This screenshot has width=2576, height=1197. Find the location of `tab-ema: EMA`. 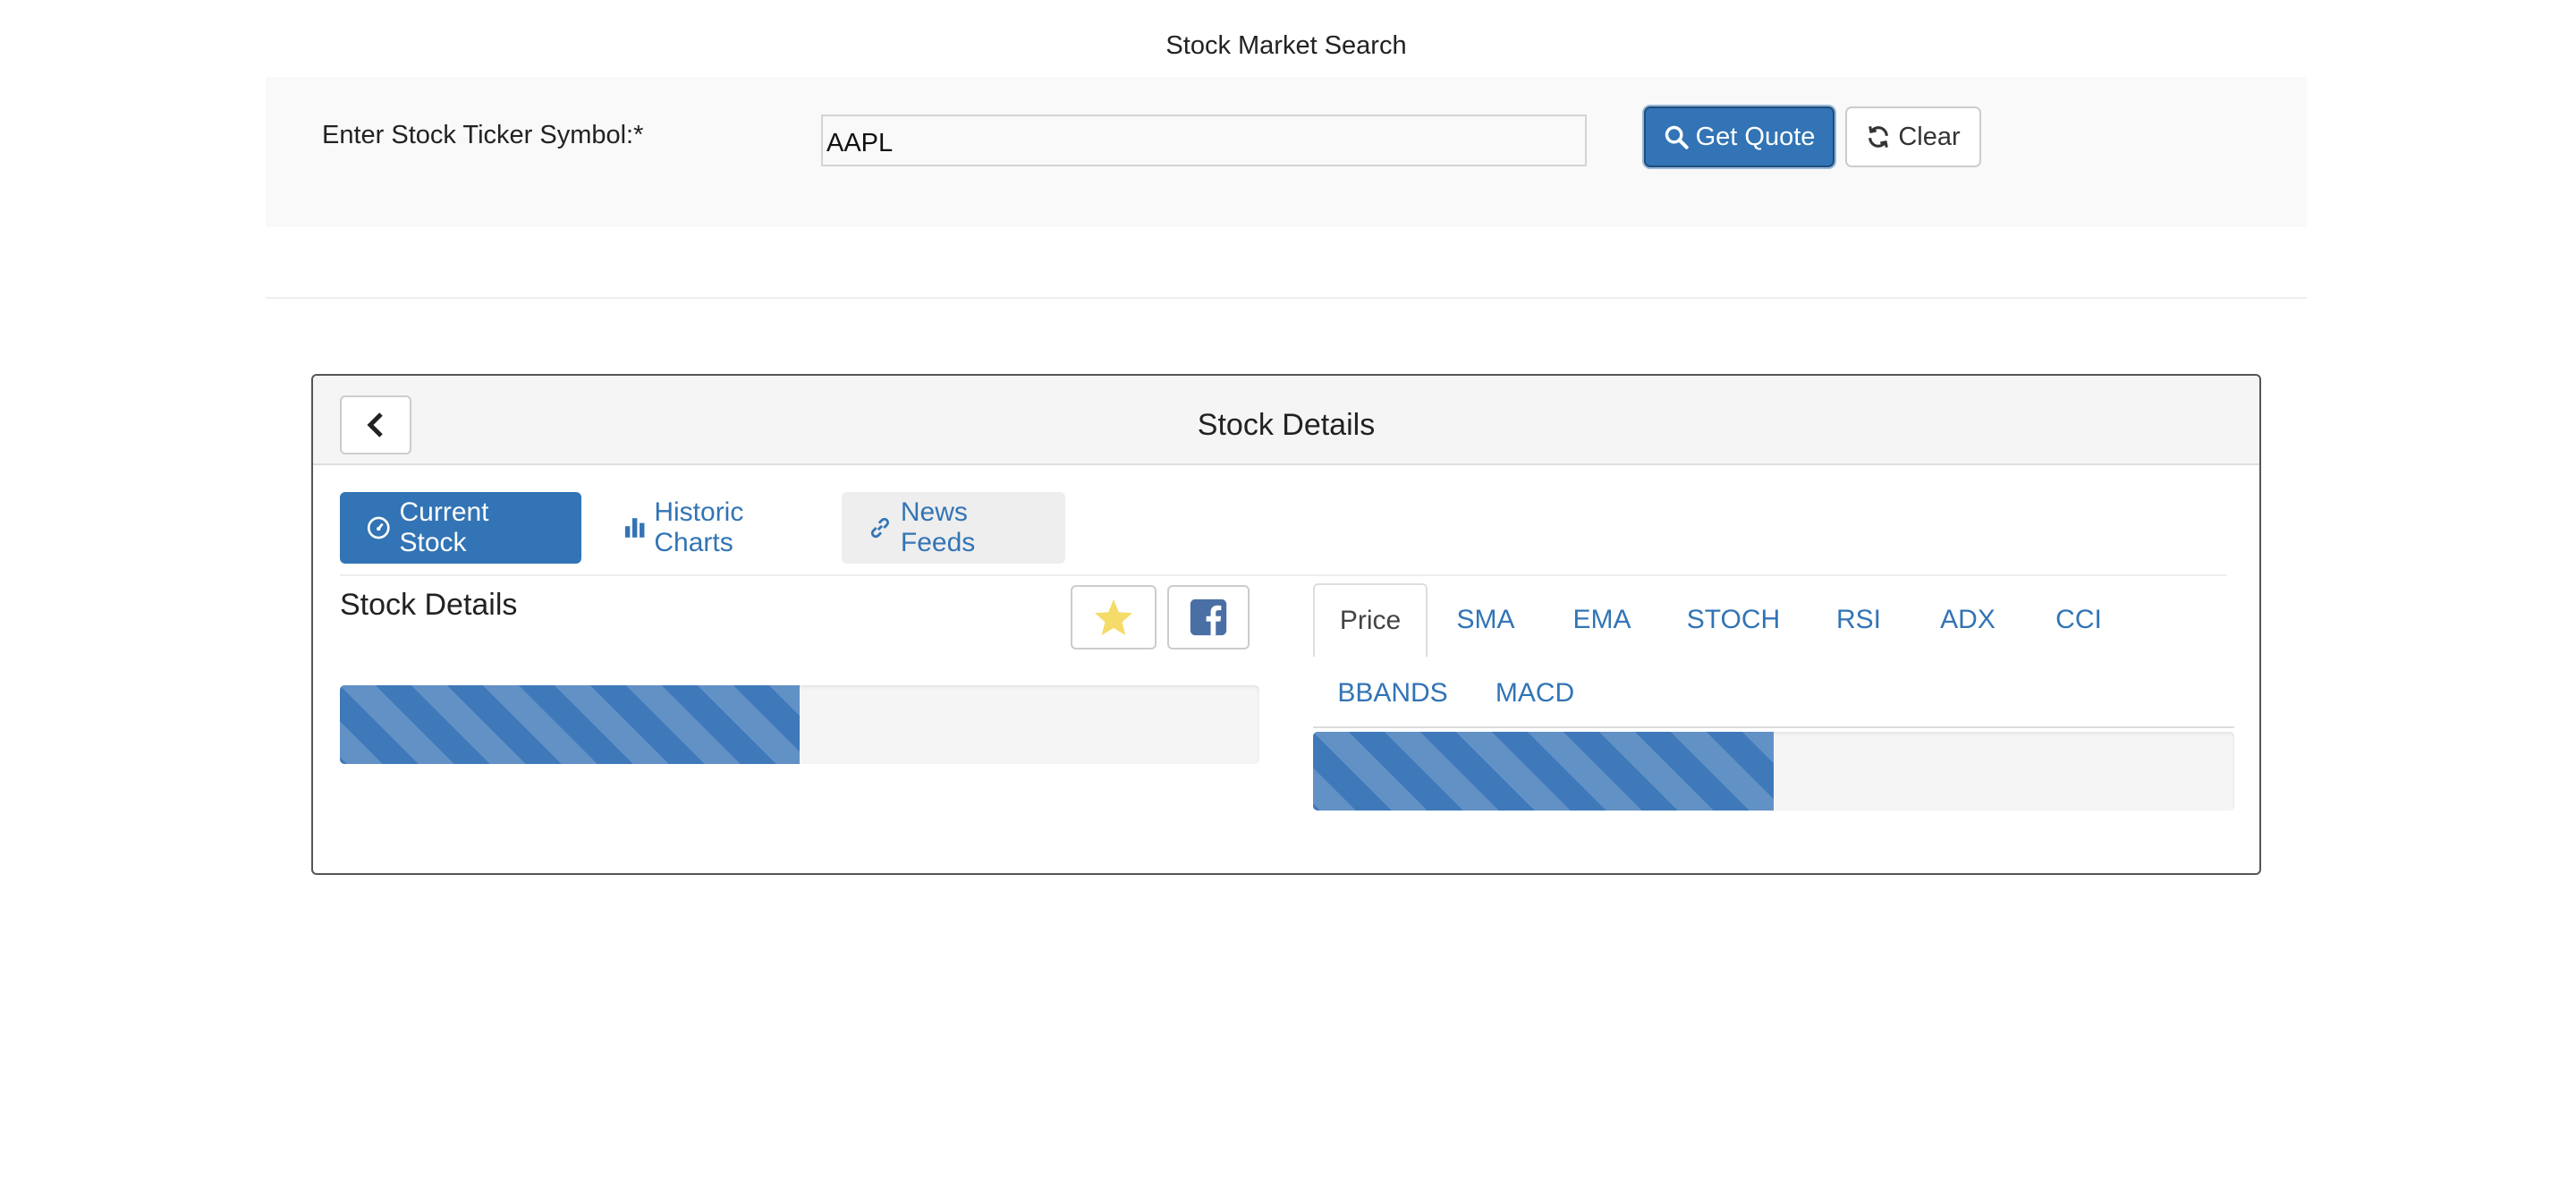

tab-ema: EMA is located at coordinates (1602, 620).